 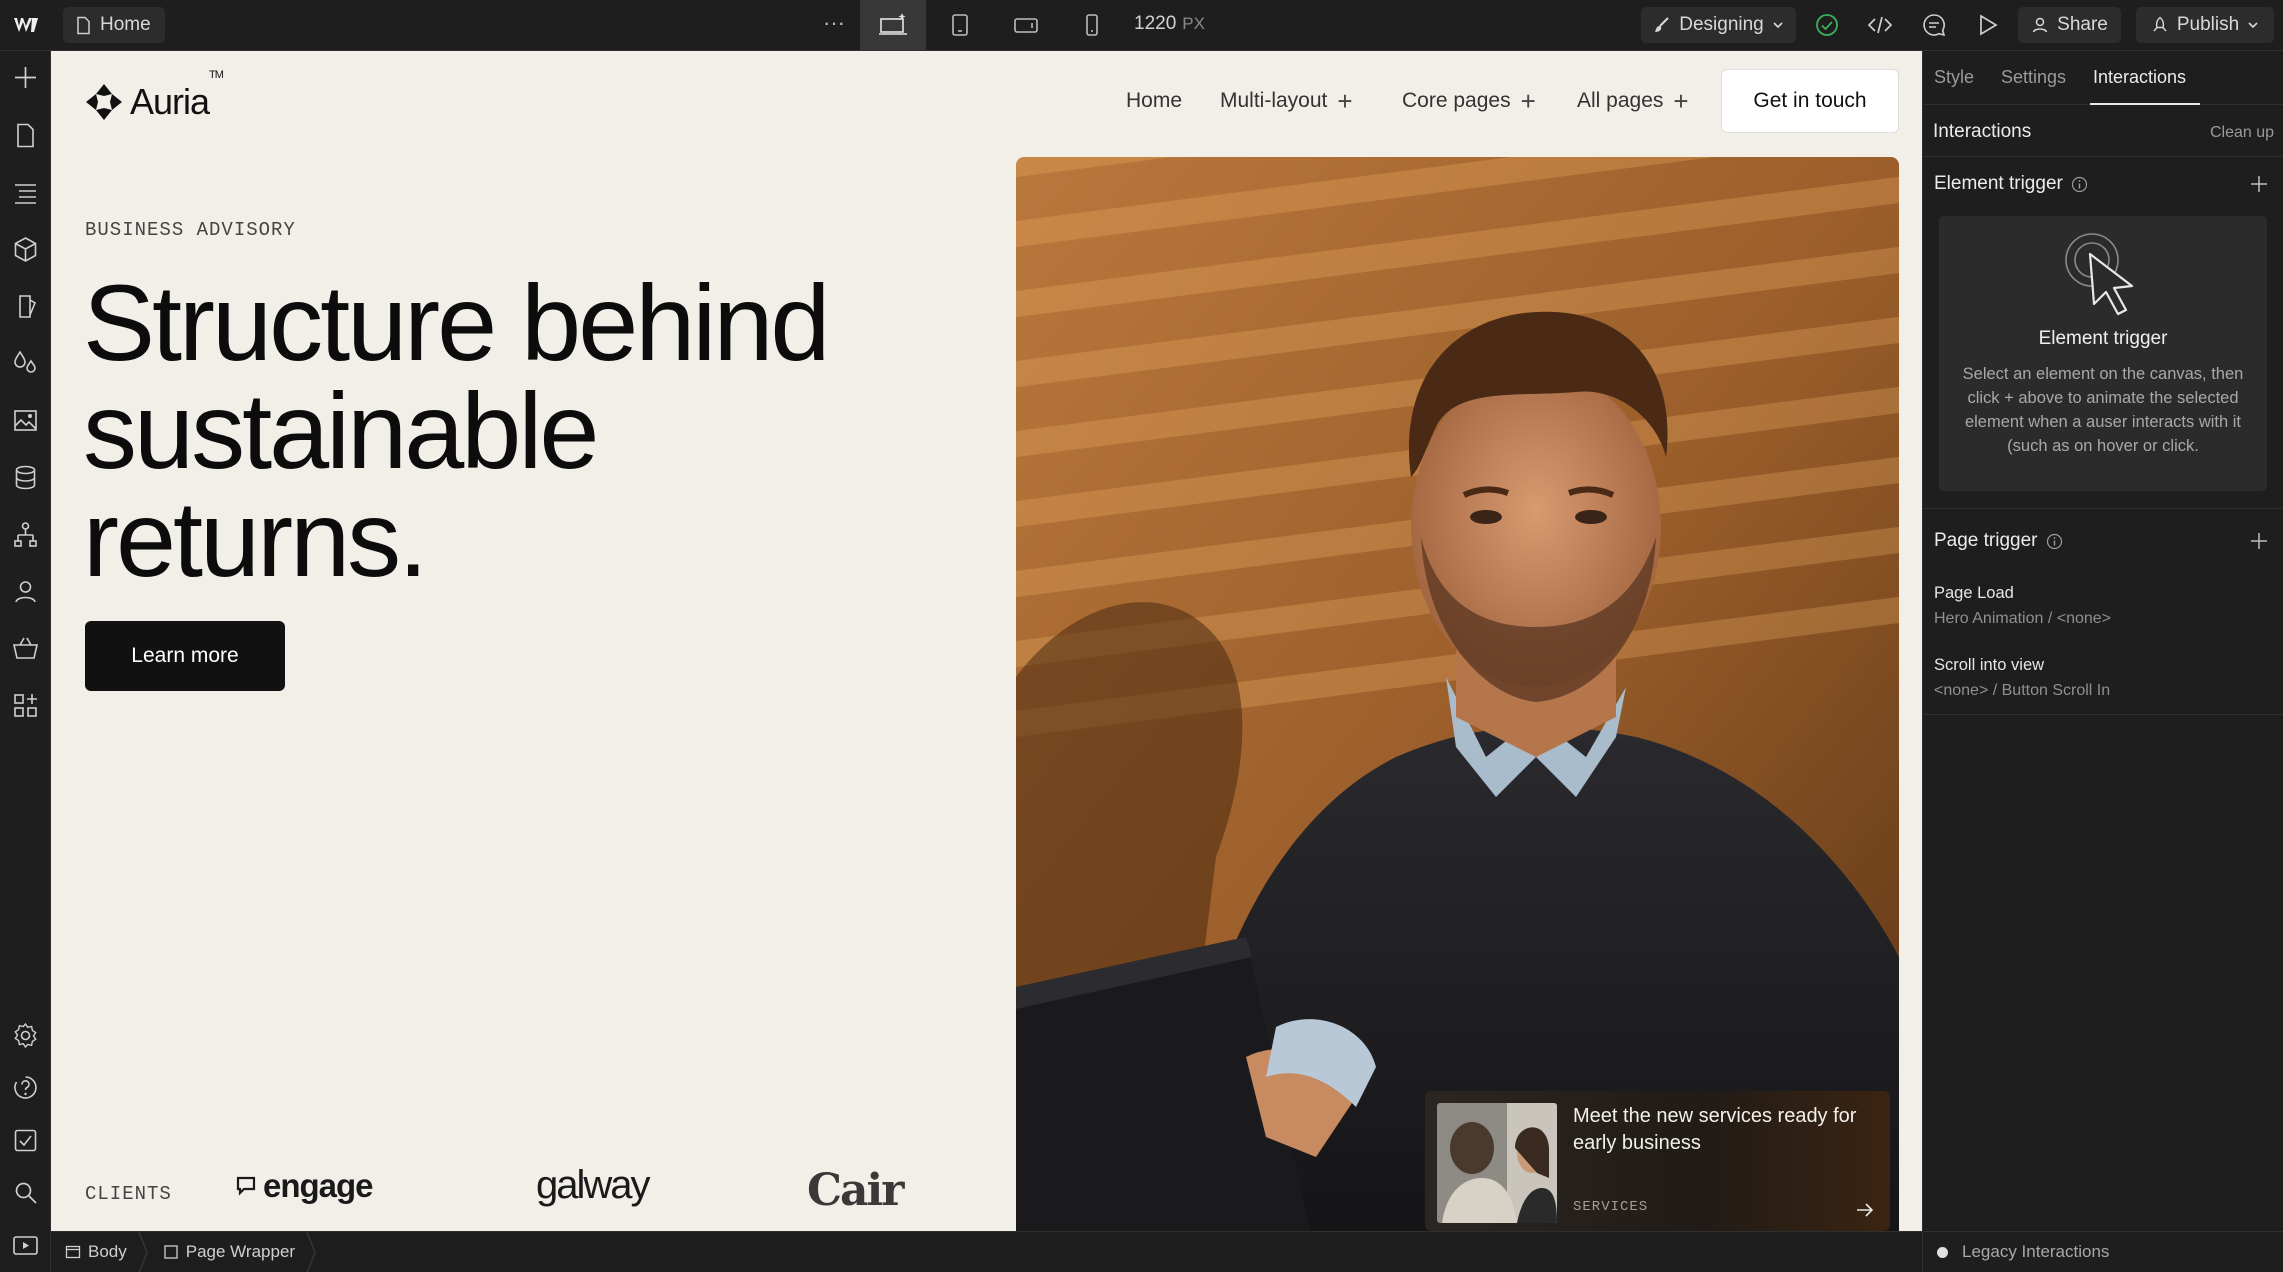 I want to click on mobile-portrait-icon, so click(x=1092, y=25).